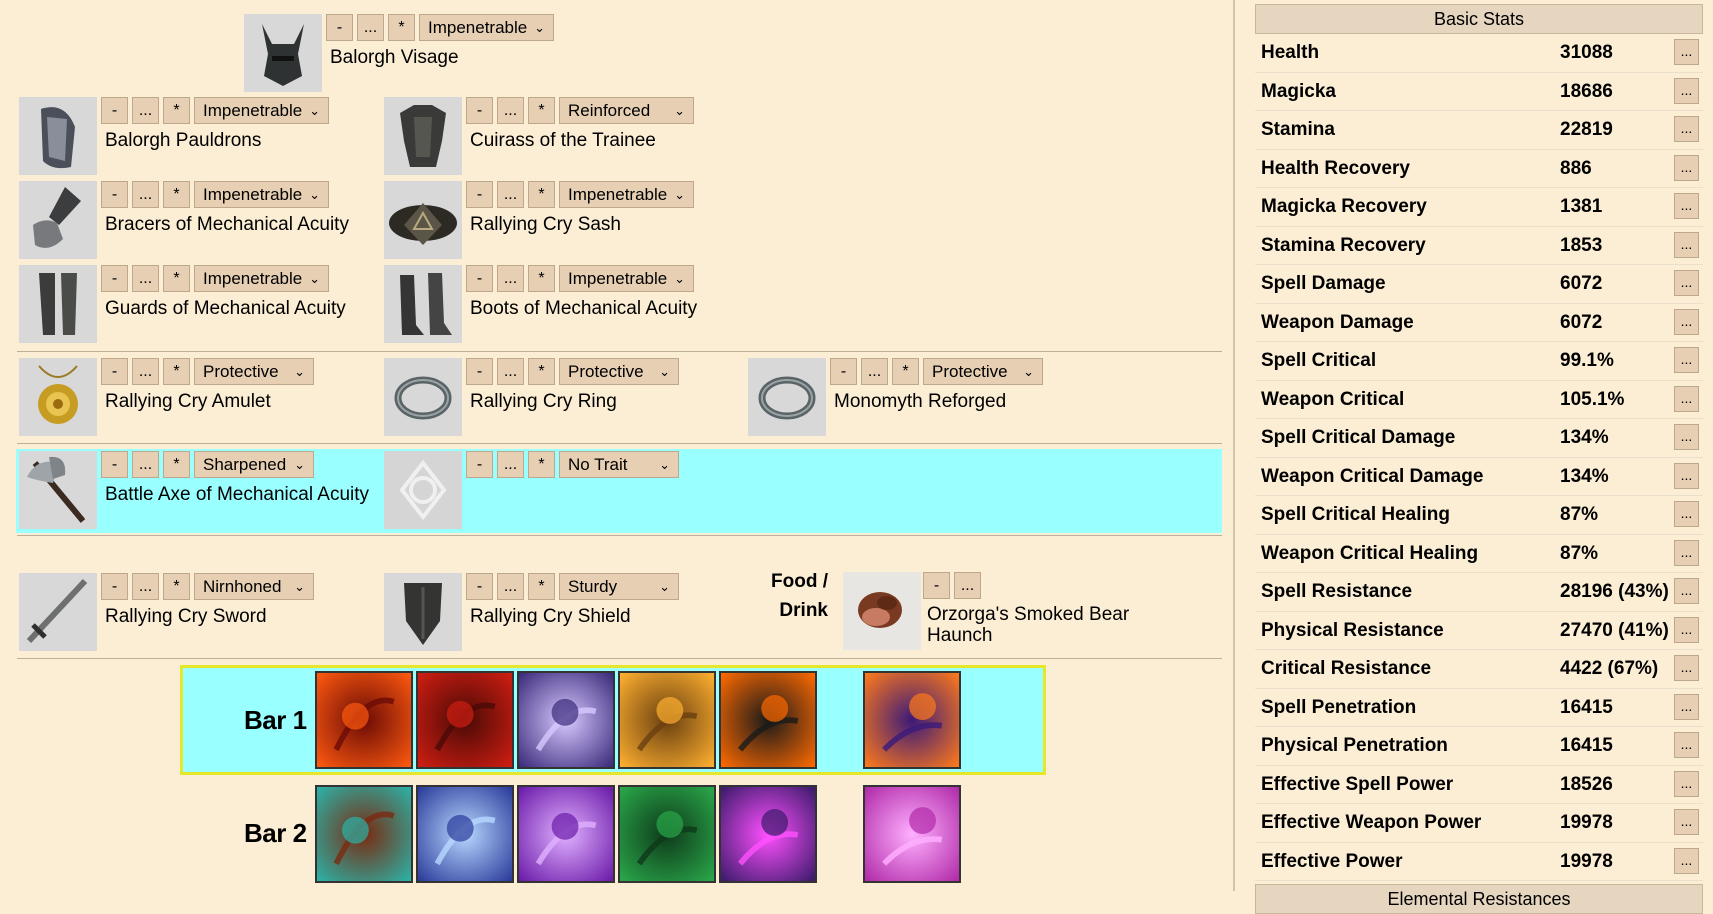 This screenshot has height=914, width=1713. I want to click on crossed-blades-icon, so click(465, 720).